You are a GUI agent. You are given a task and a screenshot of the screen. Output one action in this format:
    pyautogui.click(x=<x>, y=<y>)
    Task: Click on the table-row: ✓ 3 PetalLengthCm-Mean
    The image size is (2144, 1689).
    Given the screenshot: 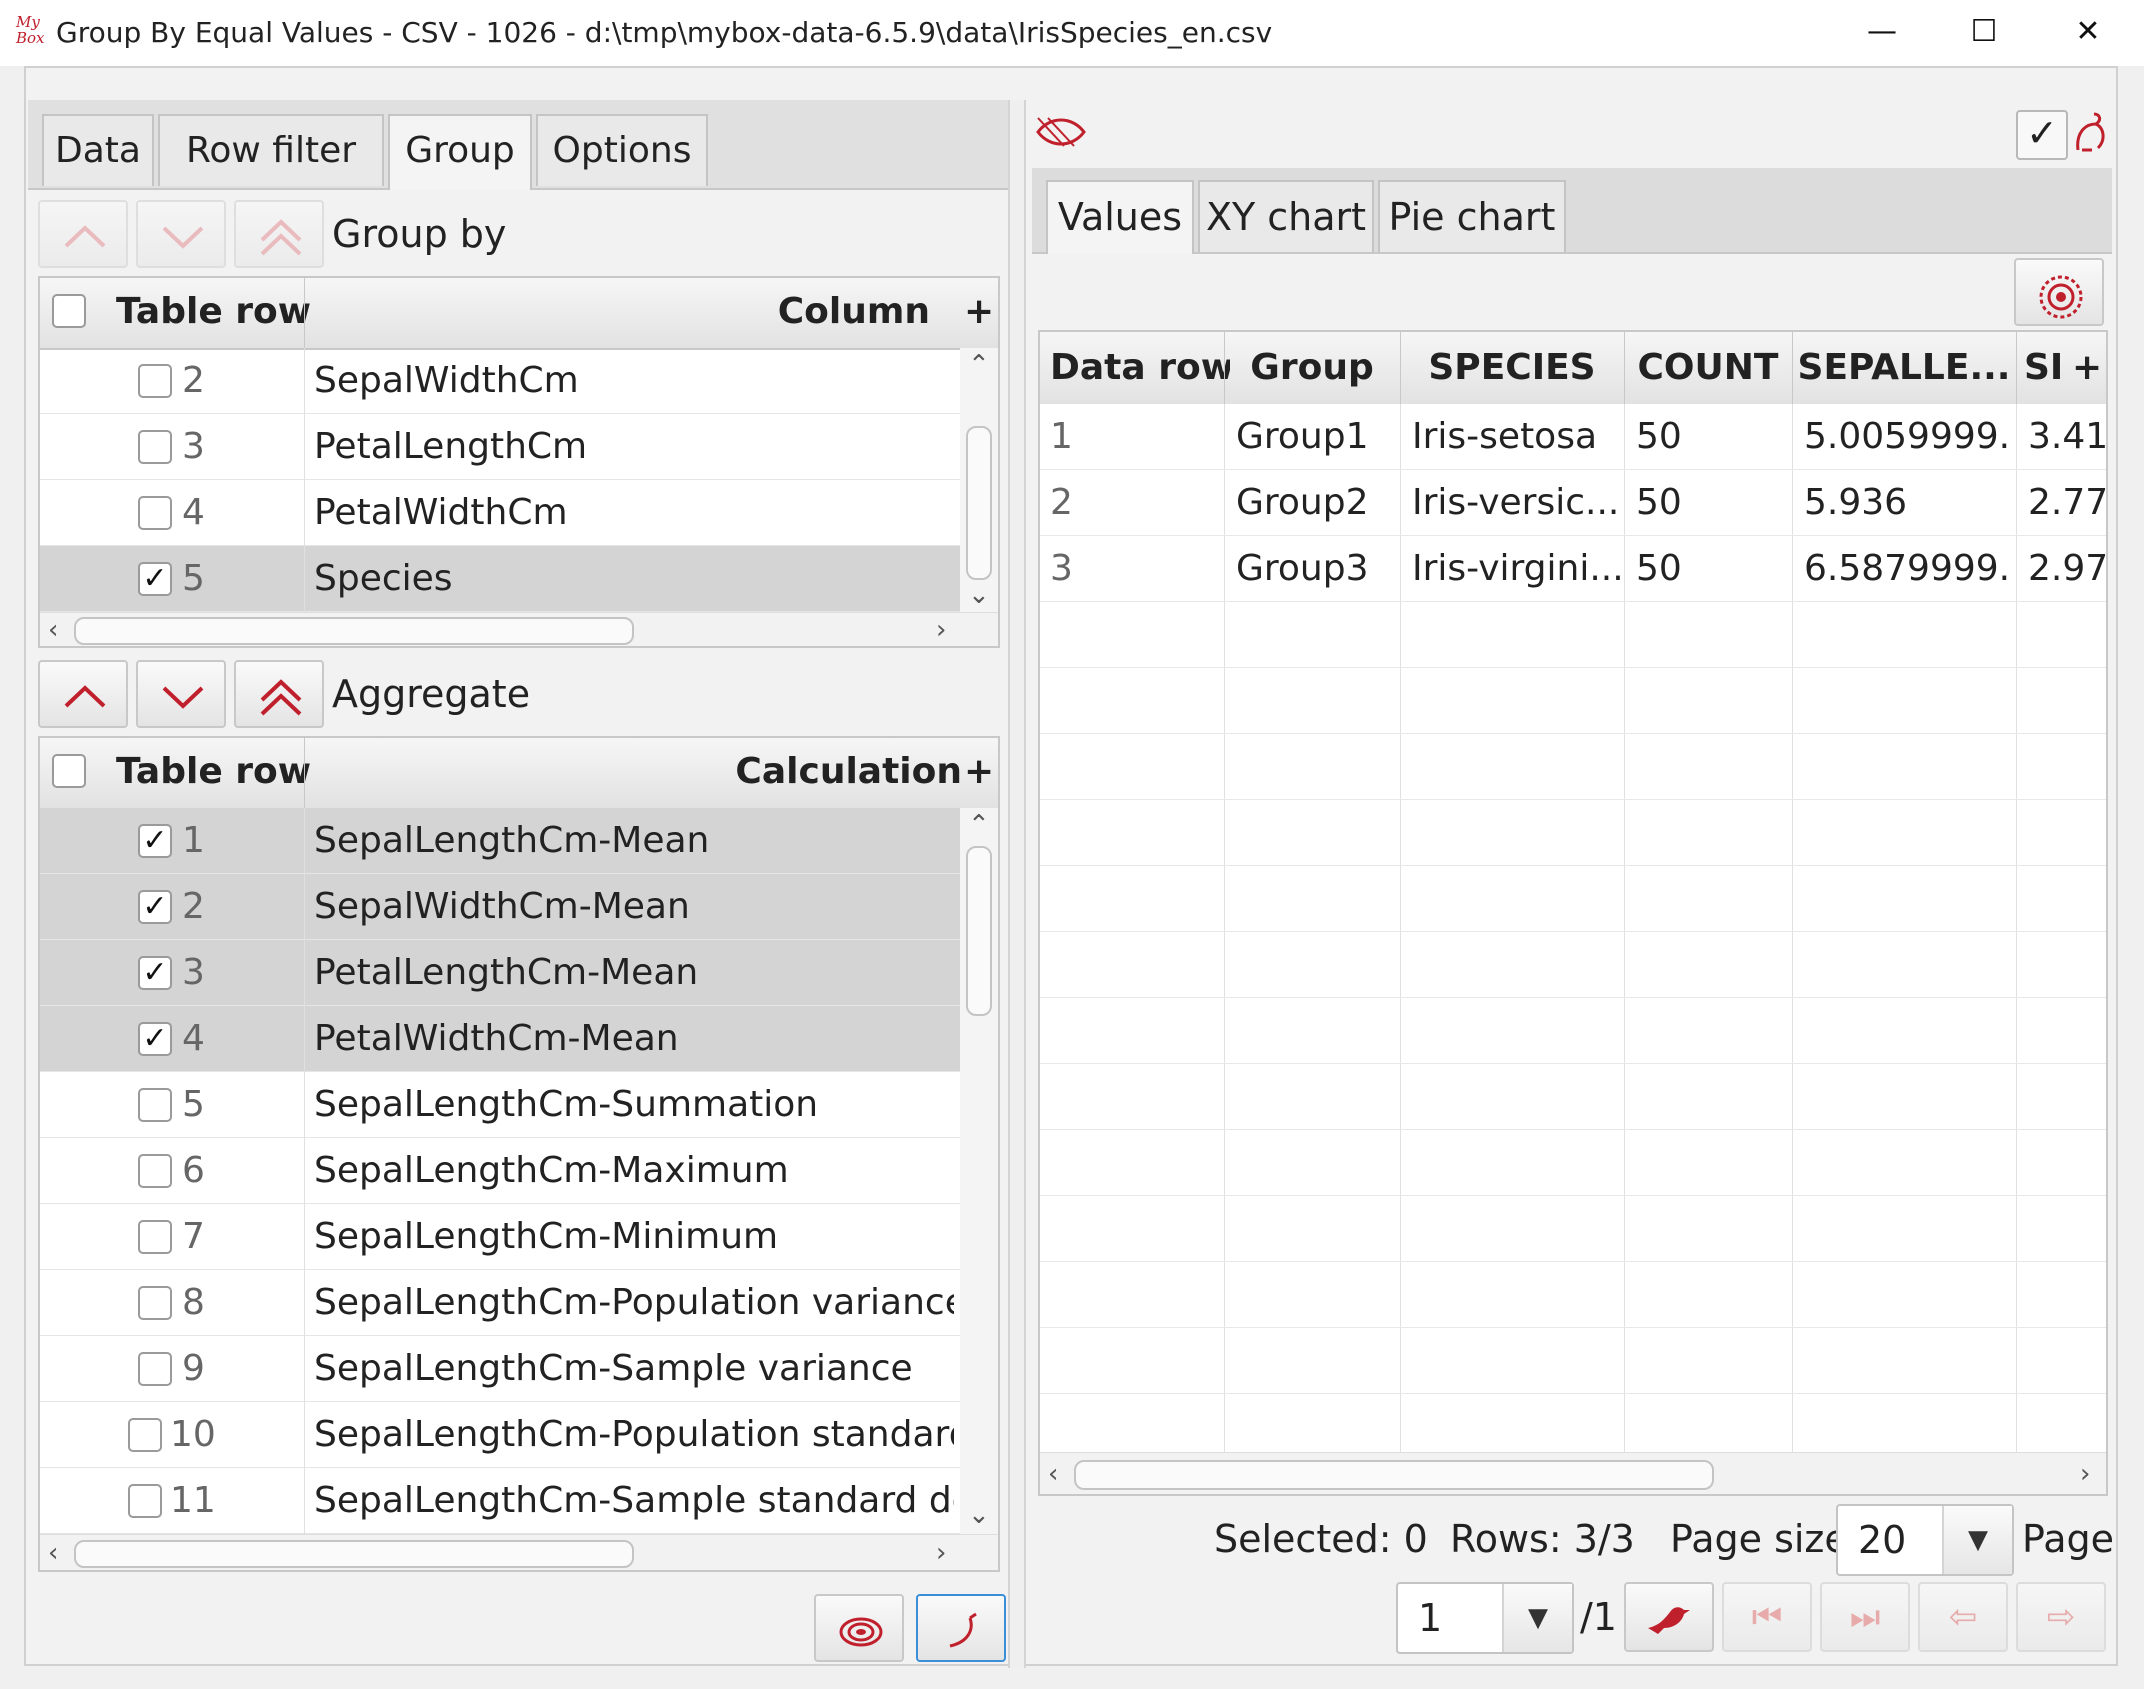 What is the action you would take?
    pyautogui.click(x=500, y=973)
    